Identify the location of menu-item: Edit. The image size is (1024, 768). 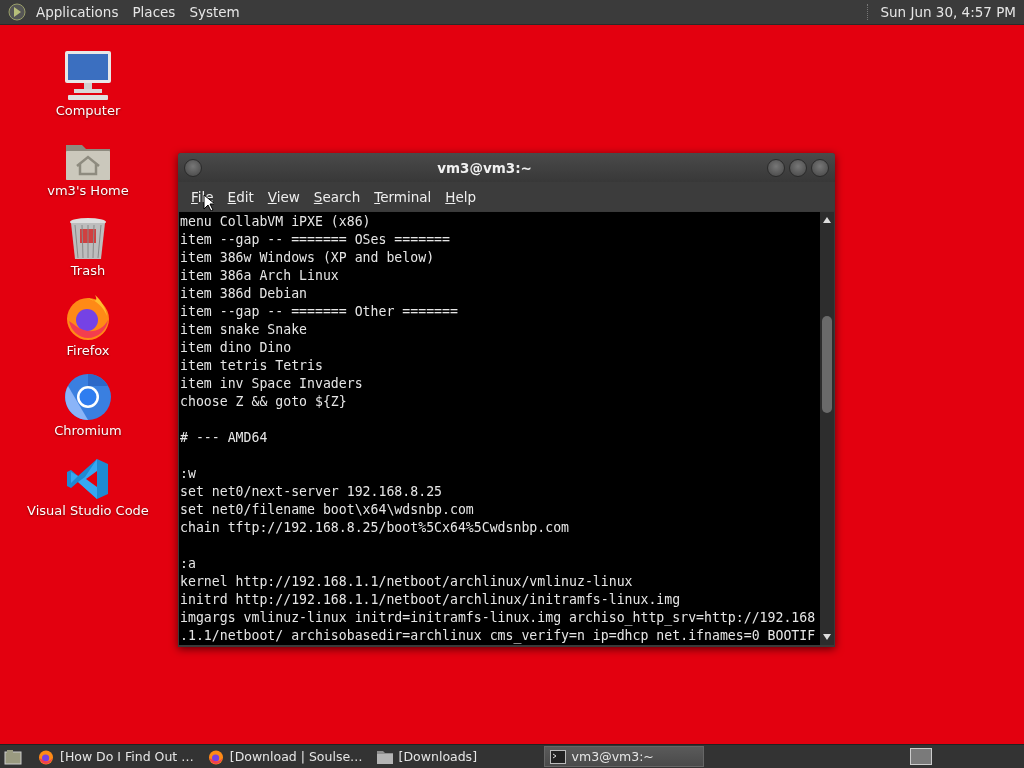
(240, 196).